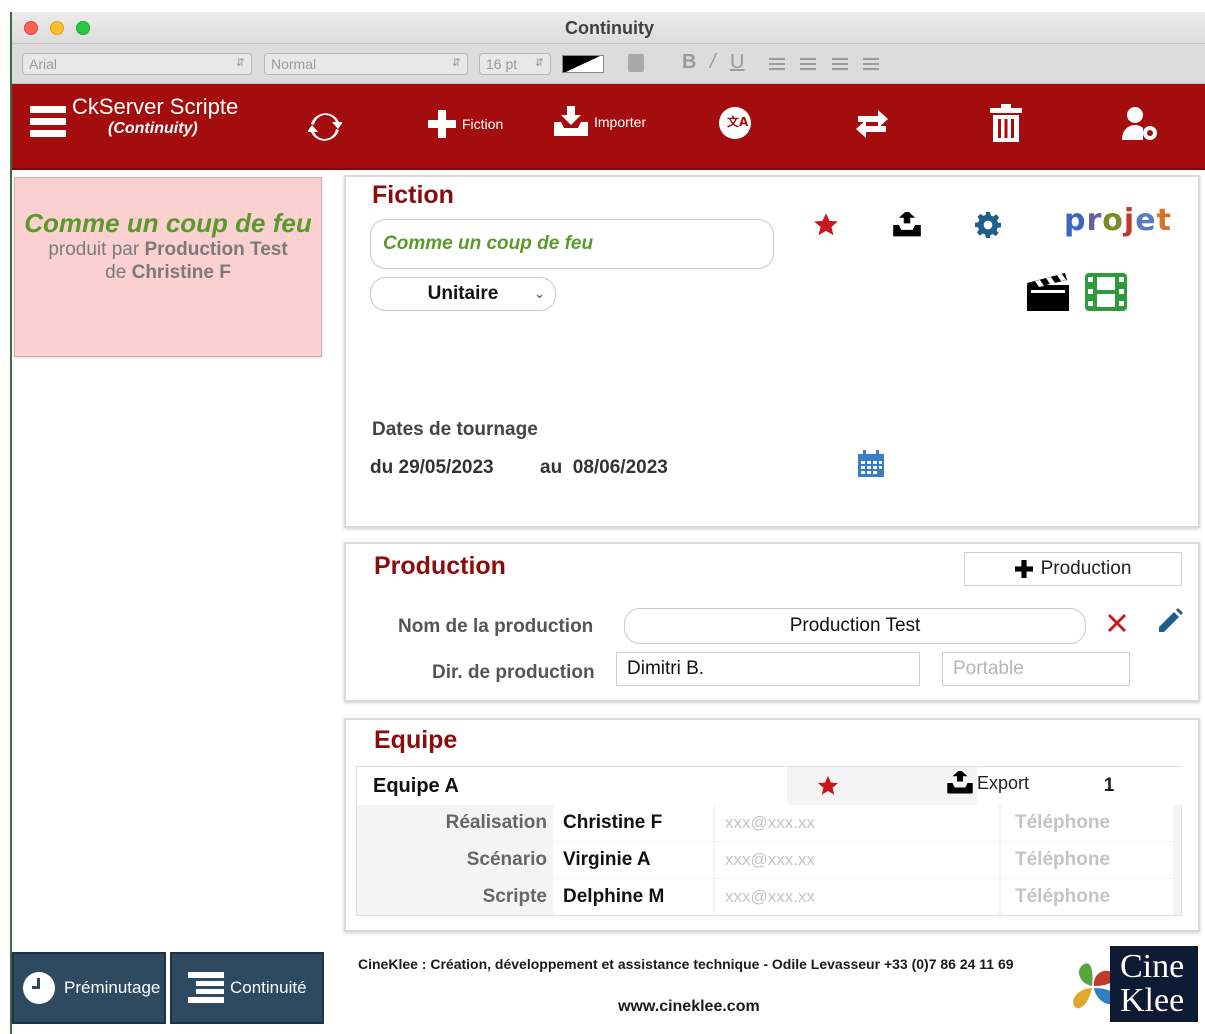  What do you see at coordinates (94, 249) in the screenshot?
I see `produced-by-prefix: produit par` at bounding box center [94, 249].